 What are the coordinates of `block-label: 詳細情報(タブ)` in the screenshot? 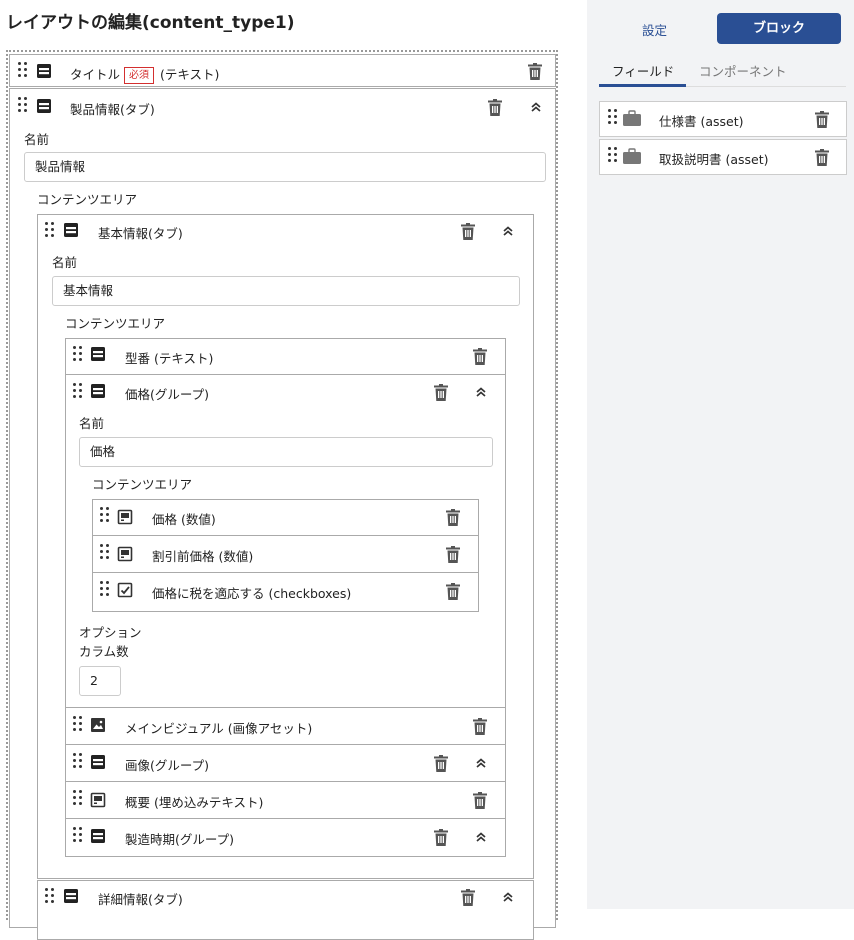 It's located at (140, 899).